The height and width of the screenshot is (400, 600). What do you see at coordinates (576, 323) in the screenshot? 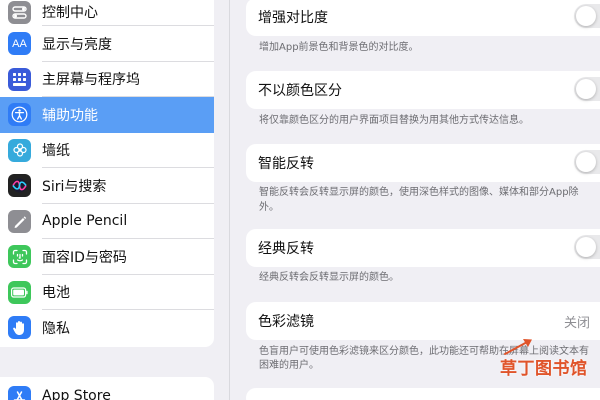
I see `color-filters-value: 关闭` at bounding box center [576, 323].